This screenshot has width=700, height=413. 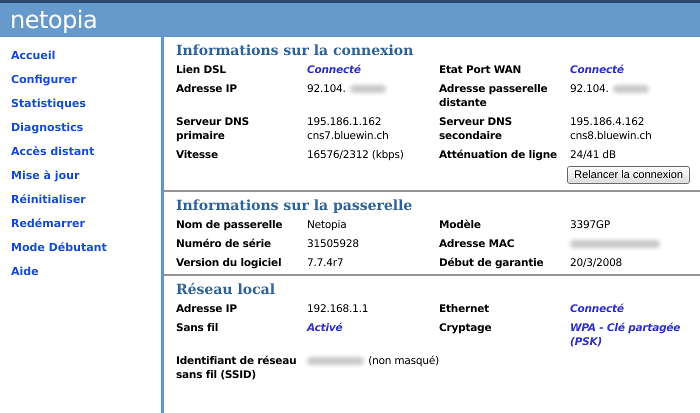 I want to click on nav-link: Statistiques, so click(x=43, y=105).